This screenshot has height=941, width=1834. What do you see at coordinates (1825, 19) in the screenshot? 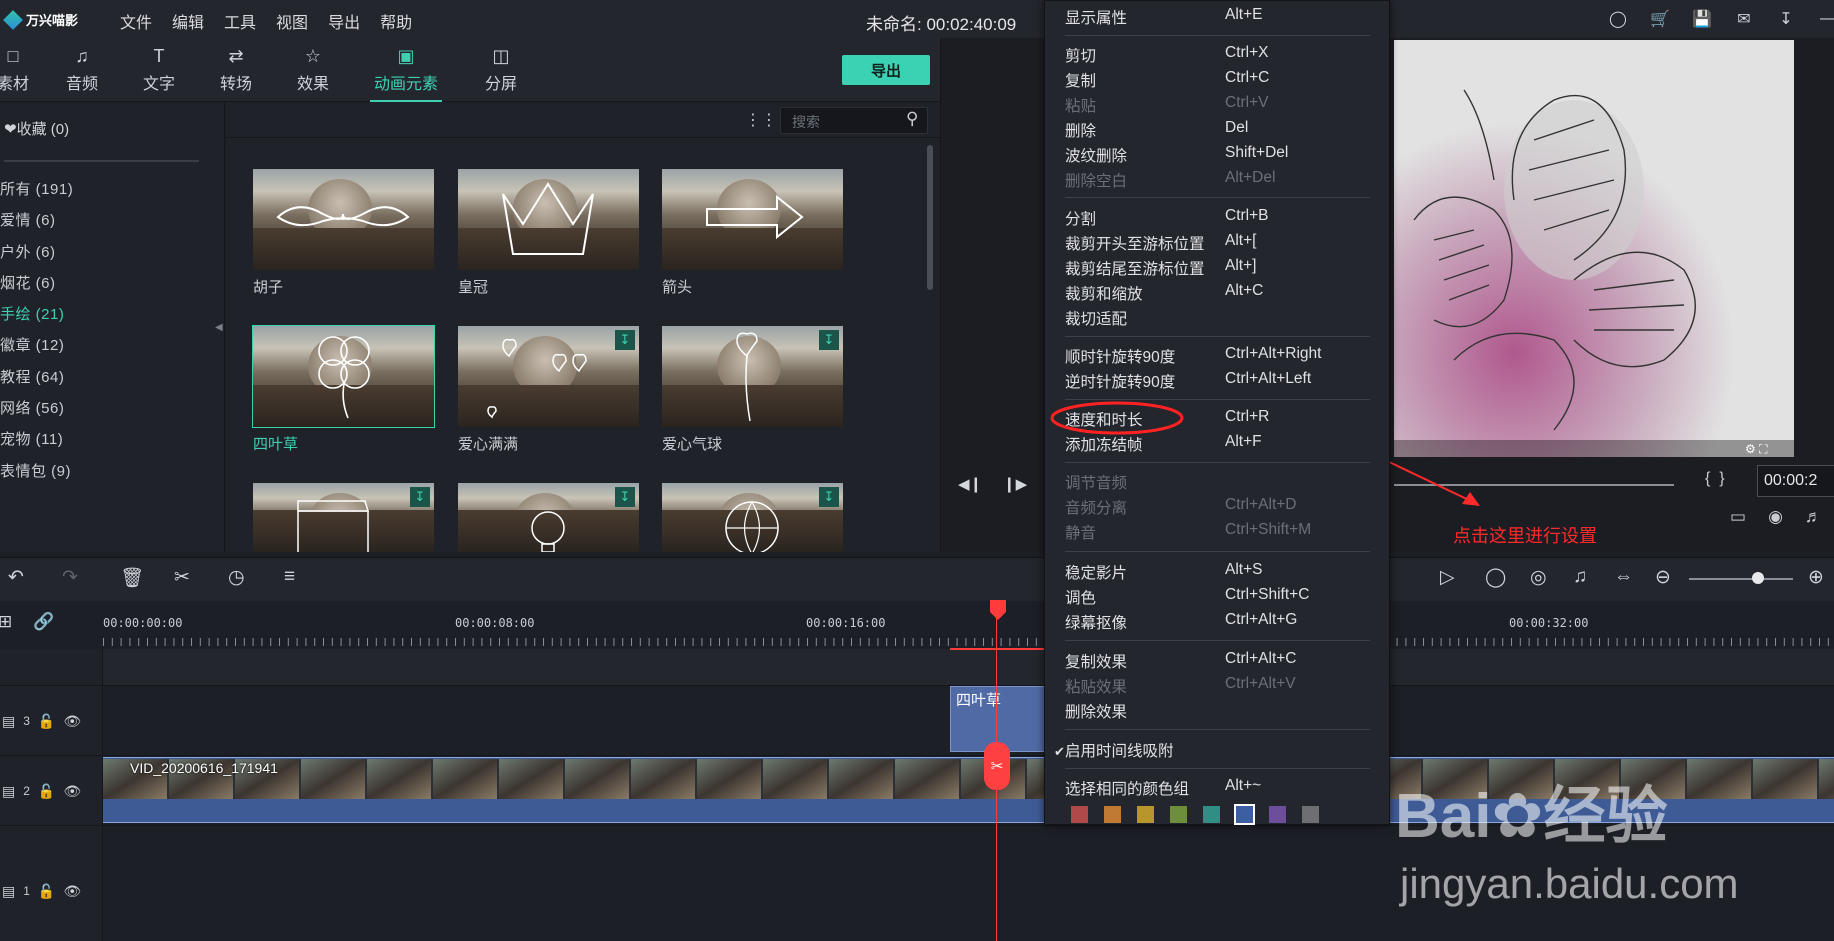
I see `minimize-icon: —` at bounding box center [1825, 19].